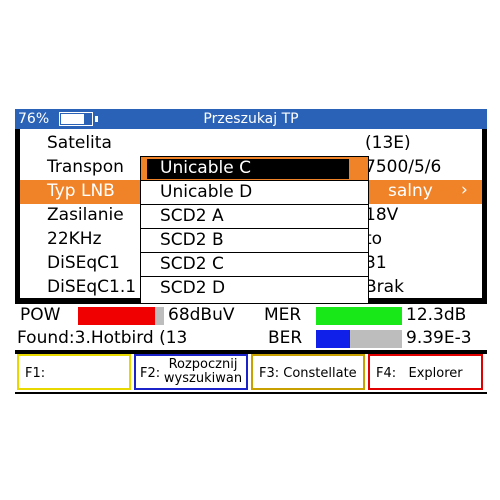 The image size is (500, 500). I want to click on row-label: Transpon, so click(85, 167).